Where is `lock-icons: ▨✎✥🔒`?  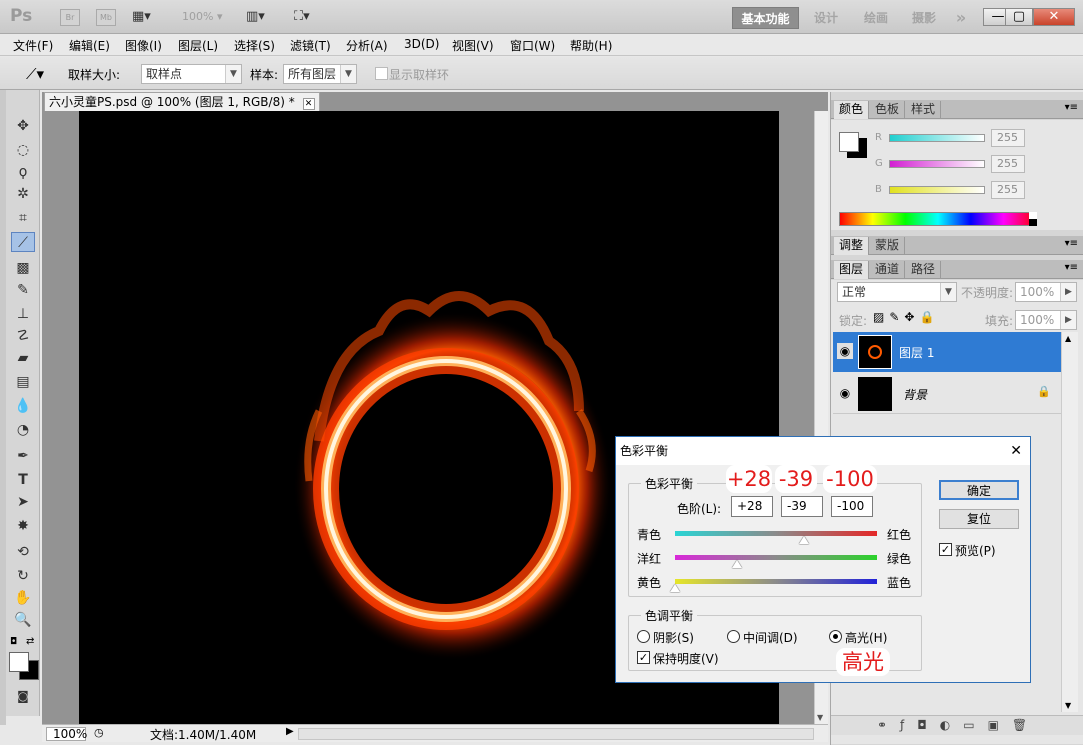
lock-icons: ▨✎✥🔒 is located at coordinates (906, 317).